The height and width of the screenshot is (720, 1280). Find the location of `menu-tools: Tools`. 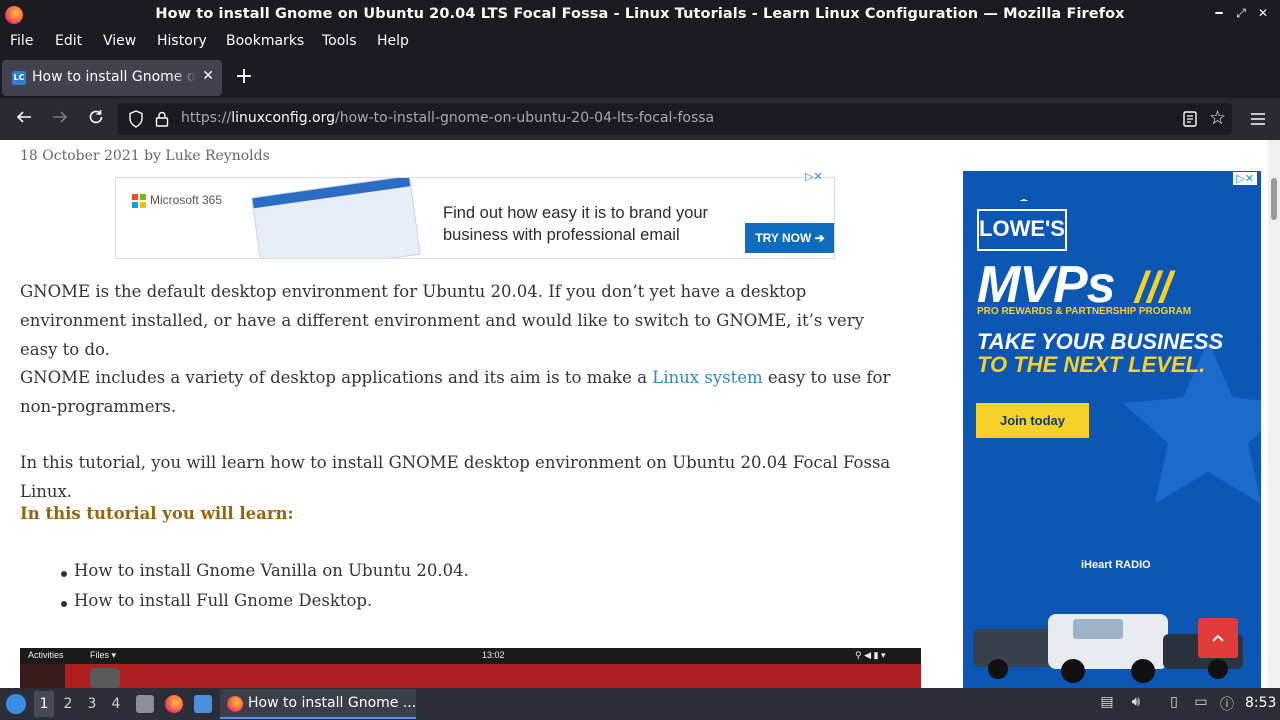

menu-tools: Tools is located at coordinates (339, 41).